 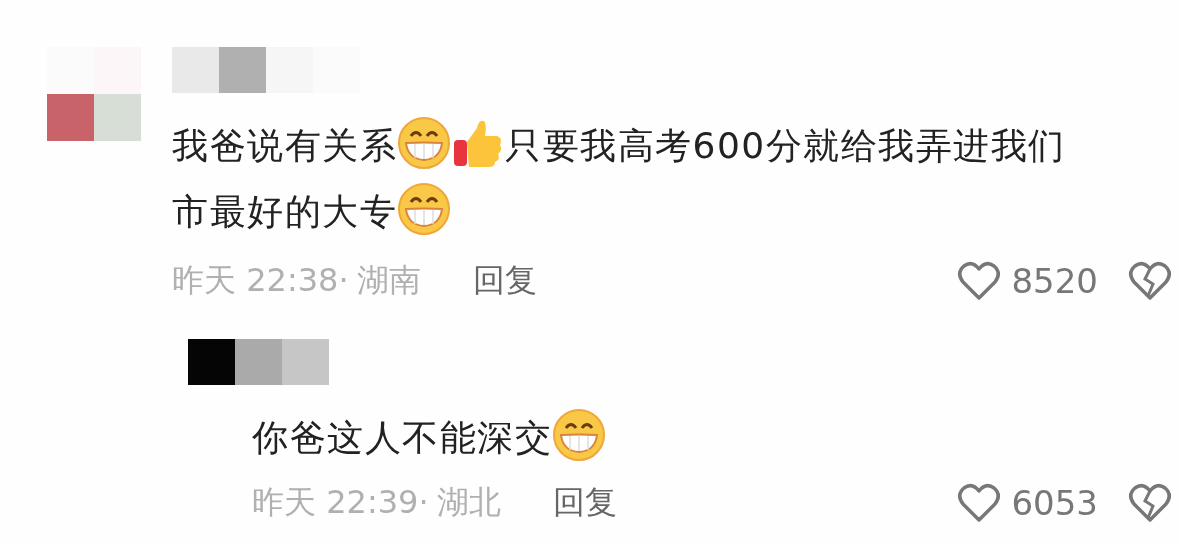 I want to click on like-button: 6053, so click(x=1027, y=503).